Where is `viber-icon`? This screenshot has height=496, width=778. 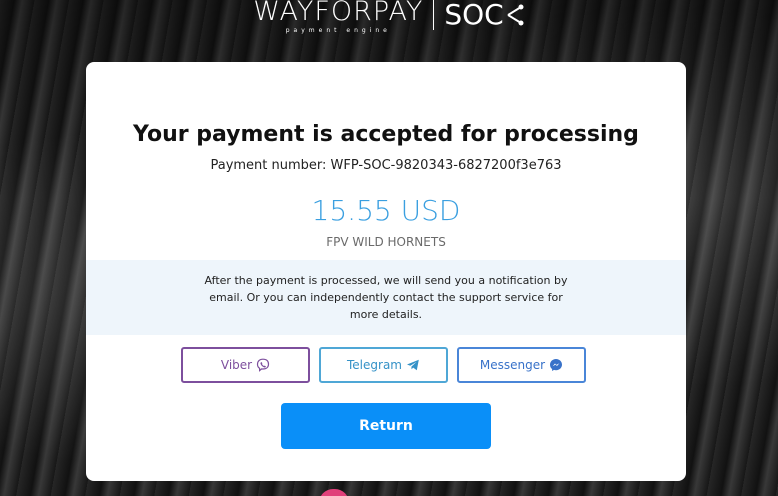 viber-icon is located at coordinates (263, 365).